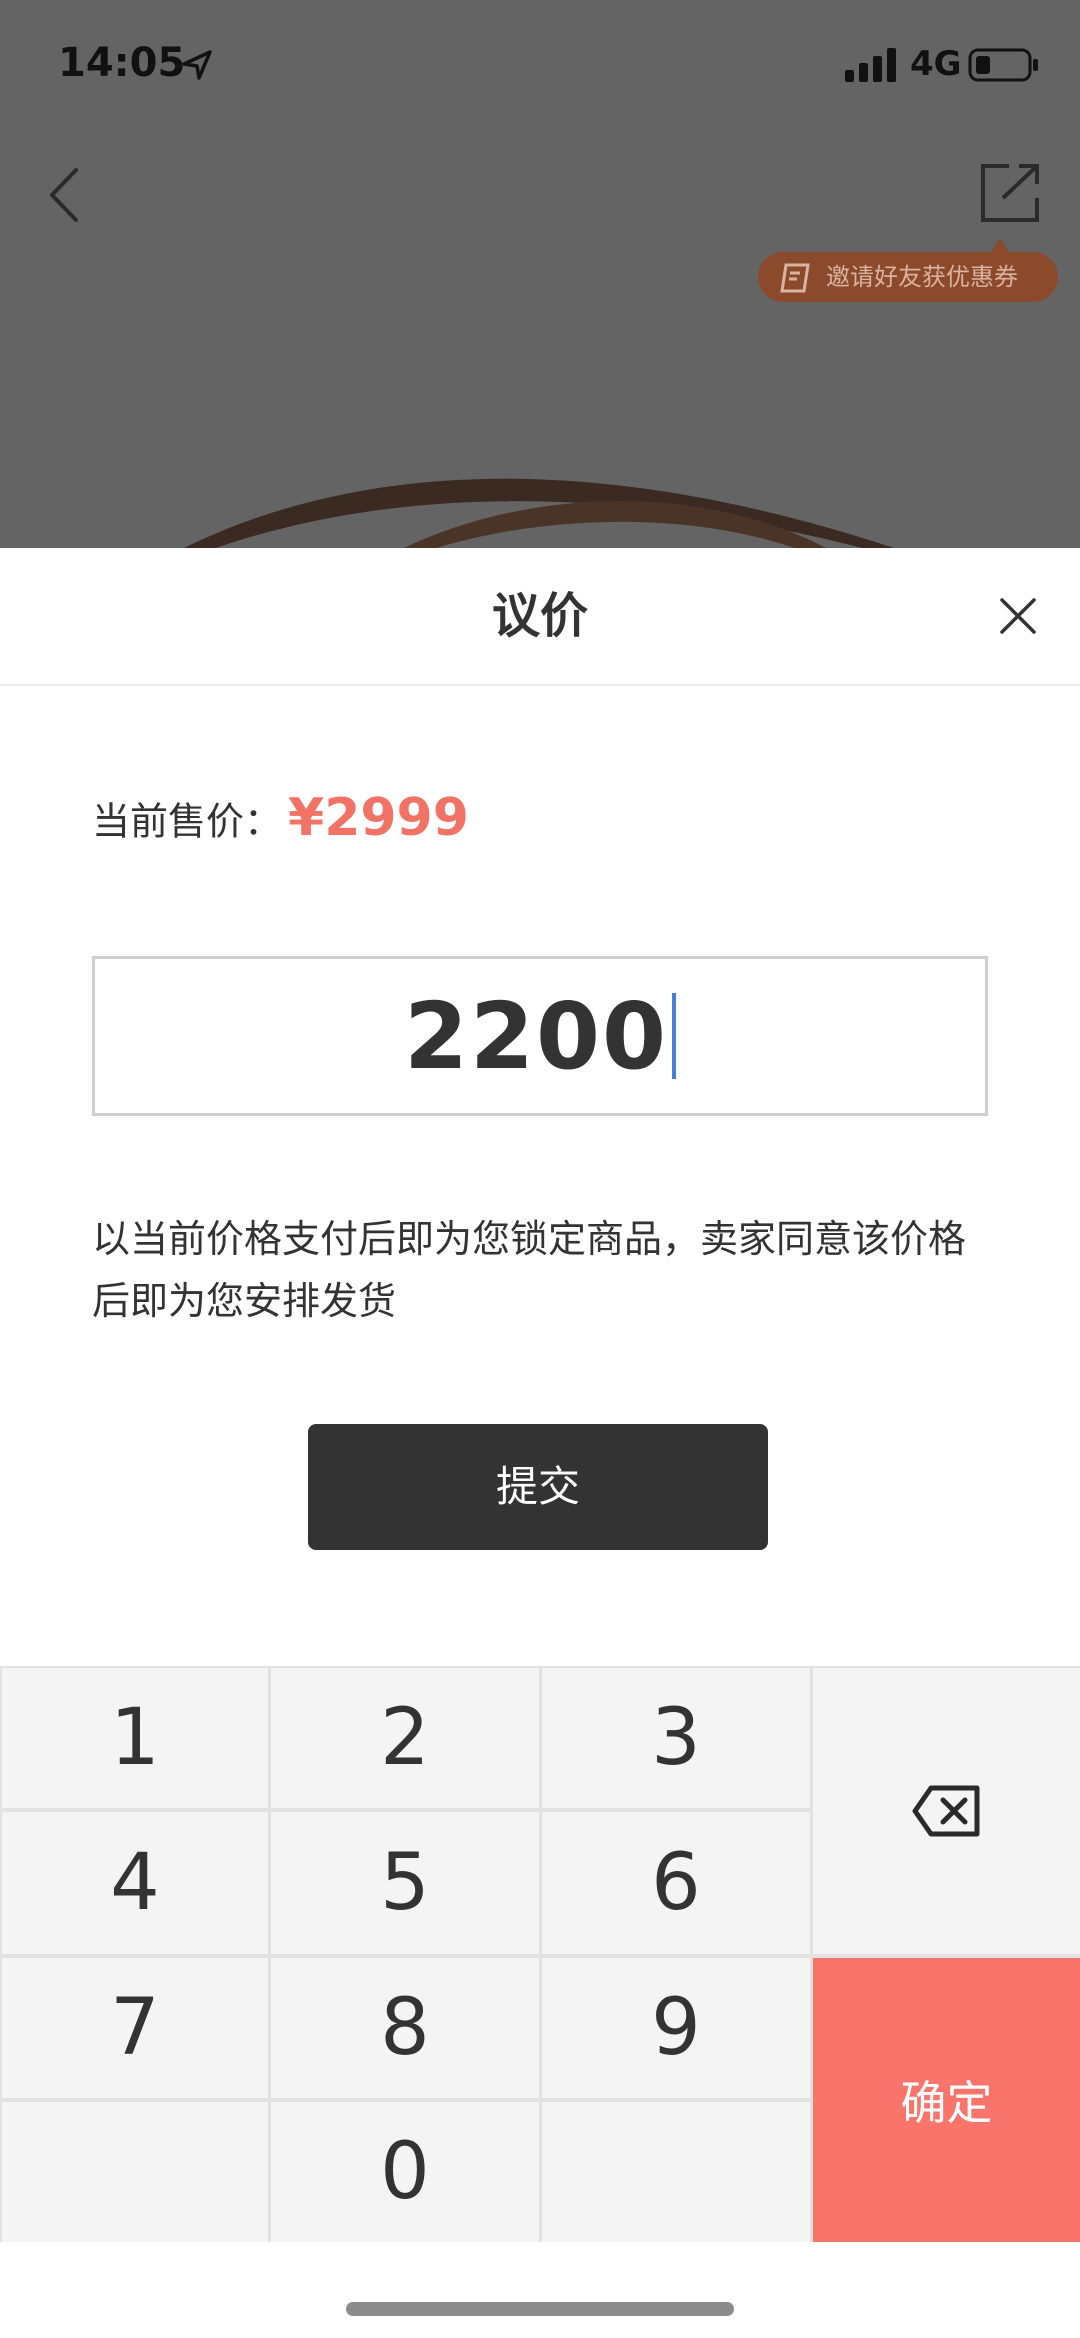 Image resolution: width=1080 pixels, height=2338 pixels. I want to click on current-price-row: 当前售价： ¥2999, so click(280, 828).